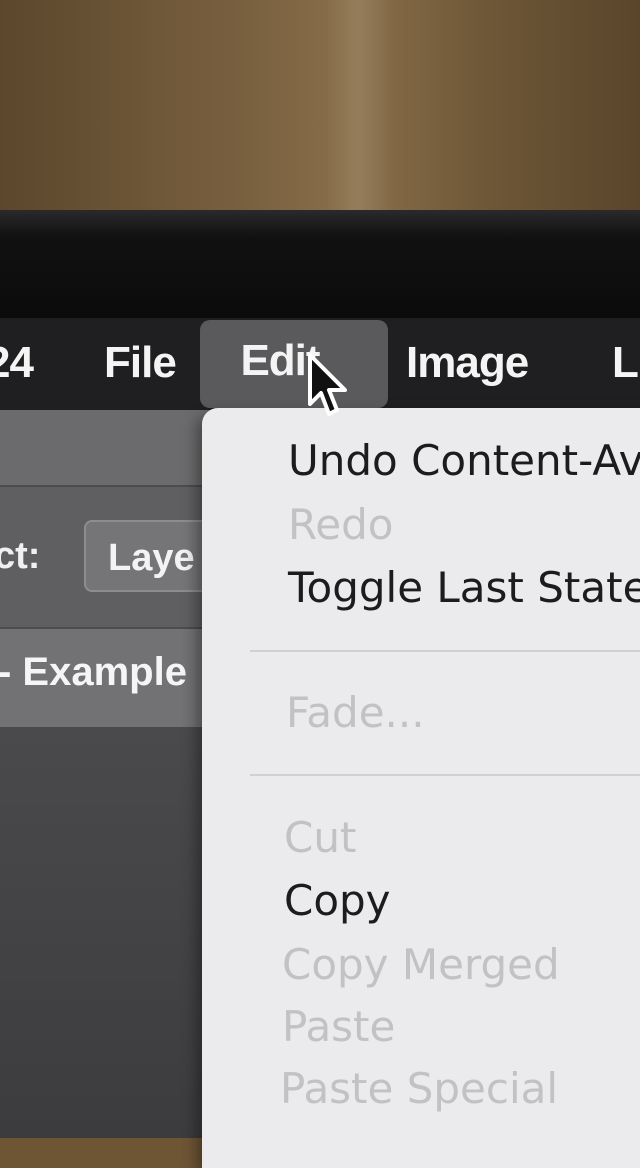  I want to click on pointer-arrow-icon, so click(327, 384).